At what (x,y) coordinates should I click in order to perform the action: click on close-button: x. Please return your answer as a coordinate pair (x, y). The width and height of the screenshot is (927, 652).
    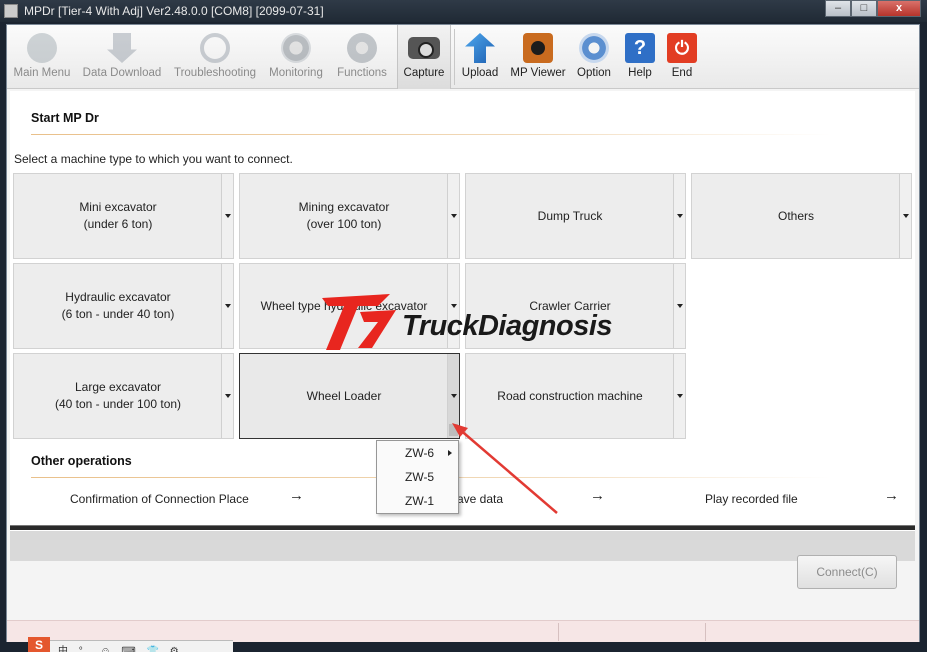
    Looking at the image, I should click on (899, 8).